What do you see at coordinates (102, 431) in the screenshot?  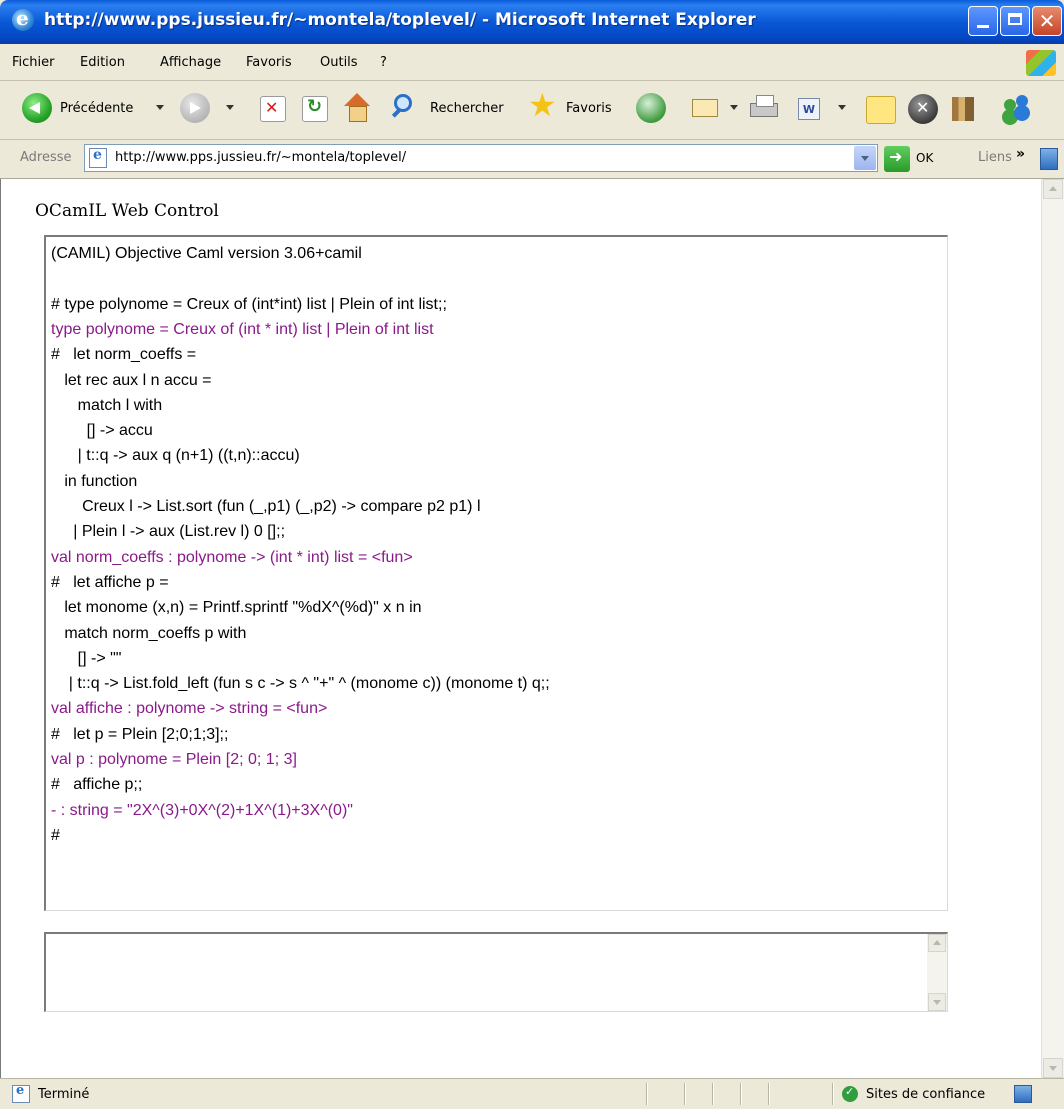 I see `toplevel-line: [] -> accu` at bounding box center [102, 431].